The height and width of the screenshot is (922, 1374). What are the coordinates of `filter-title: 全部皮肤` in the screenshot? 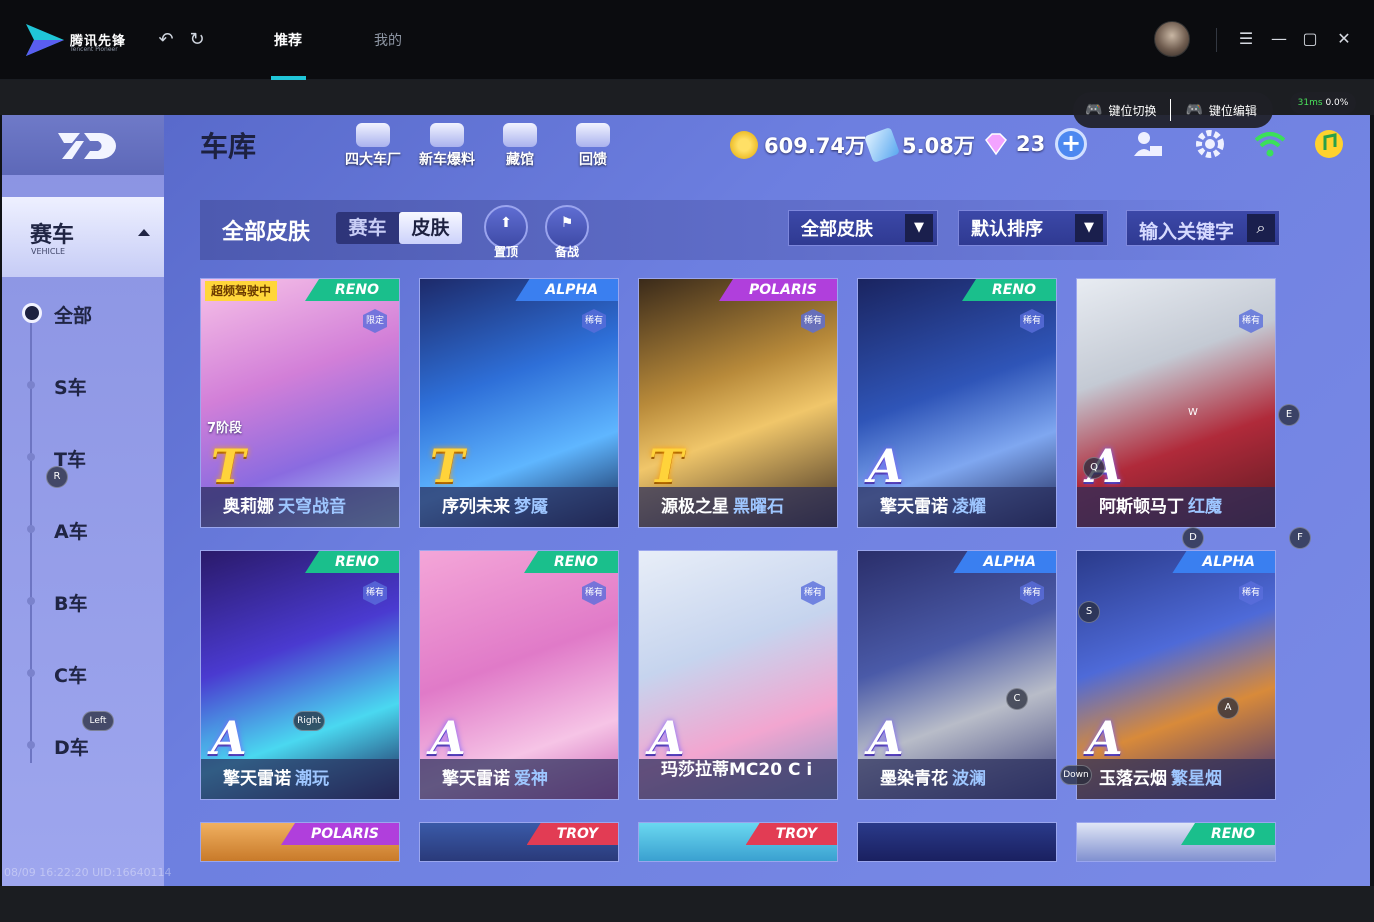 It's located at (266, 232).